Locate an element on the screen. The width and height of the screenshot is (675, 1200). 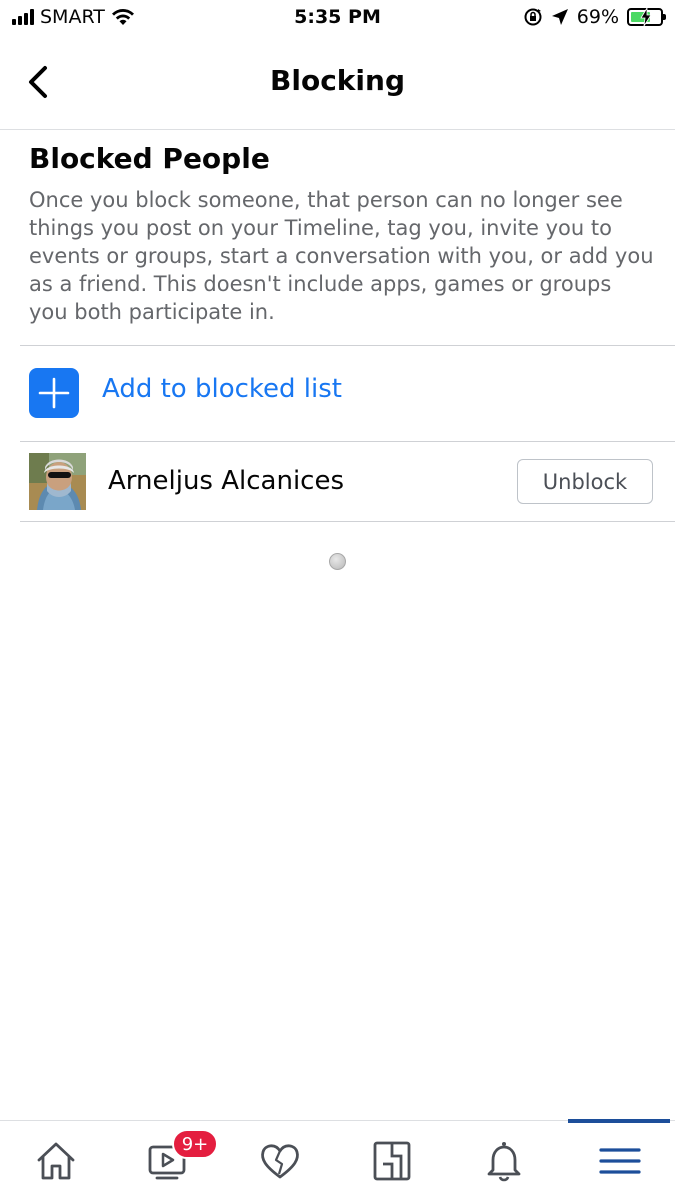
status-bar: SMART 5:35 PM 69% is located at coordinates (337, 20).